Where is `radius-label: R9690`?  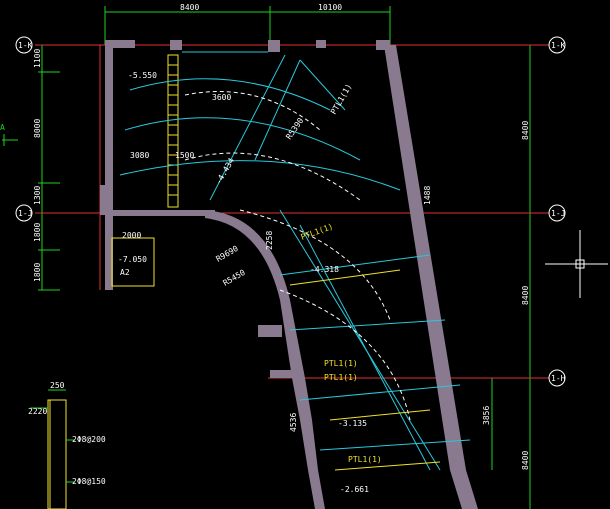
radius-label: R9690 is located at coordinates (228, 254).